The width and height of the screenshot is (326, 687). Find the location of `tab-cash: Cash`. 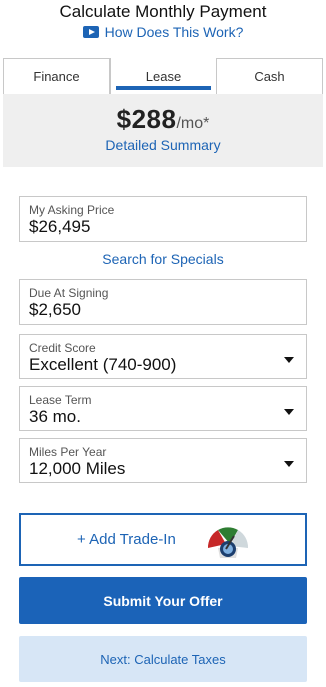

tab-cash: Cash is located at coordinates (270, 76).